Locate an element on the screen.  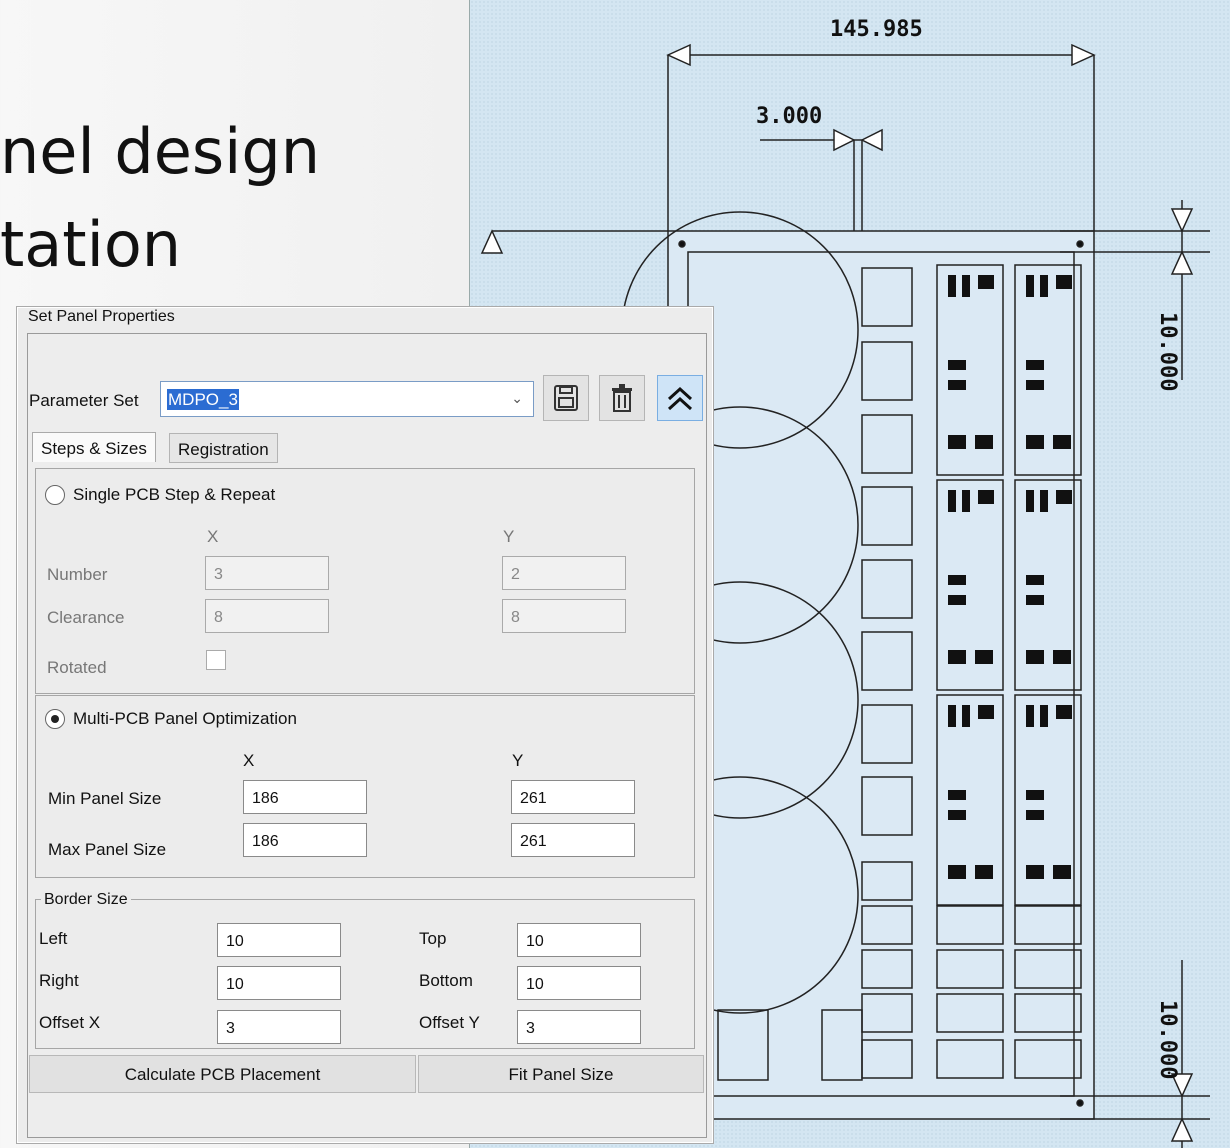
max-panel-size-y-input: 261 is located at coordinates (573, 840).